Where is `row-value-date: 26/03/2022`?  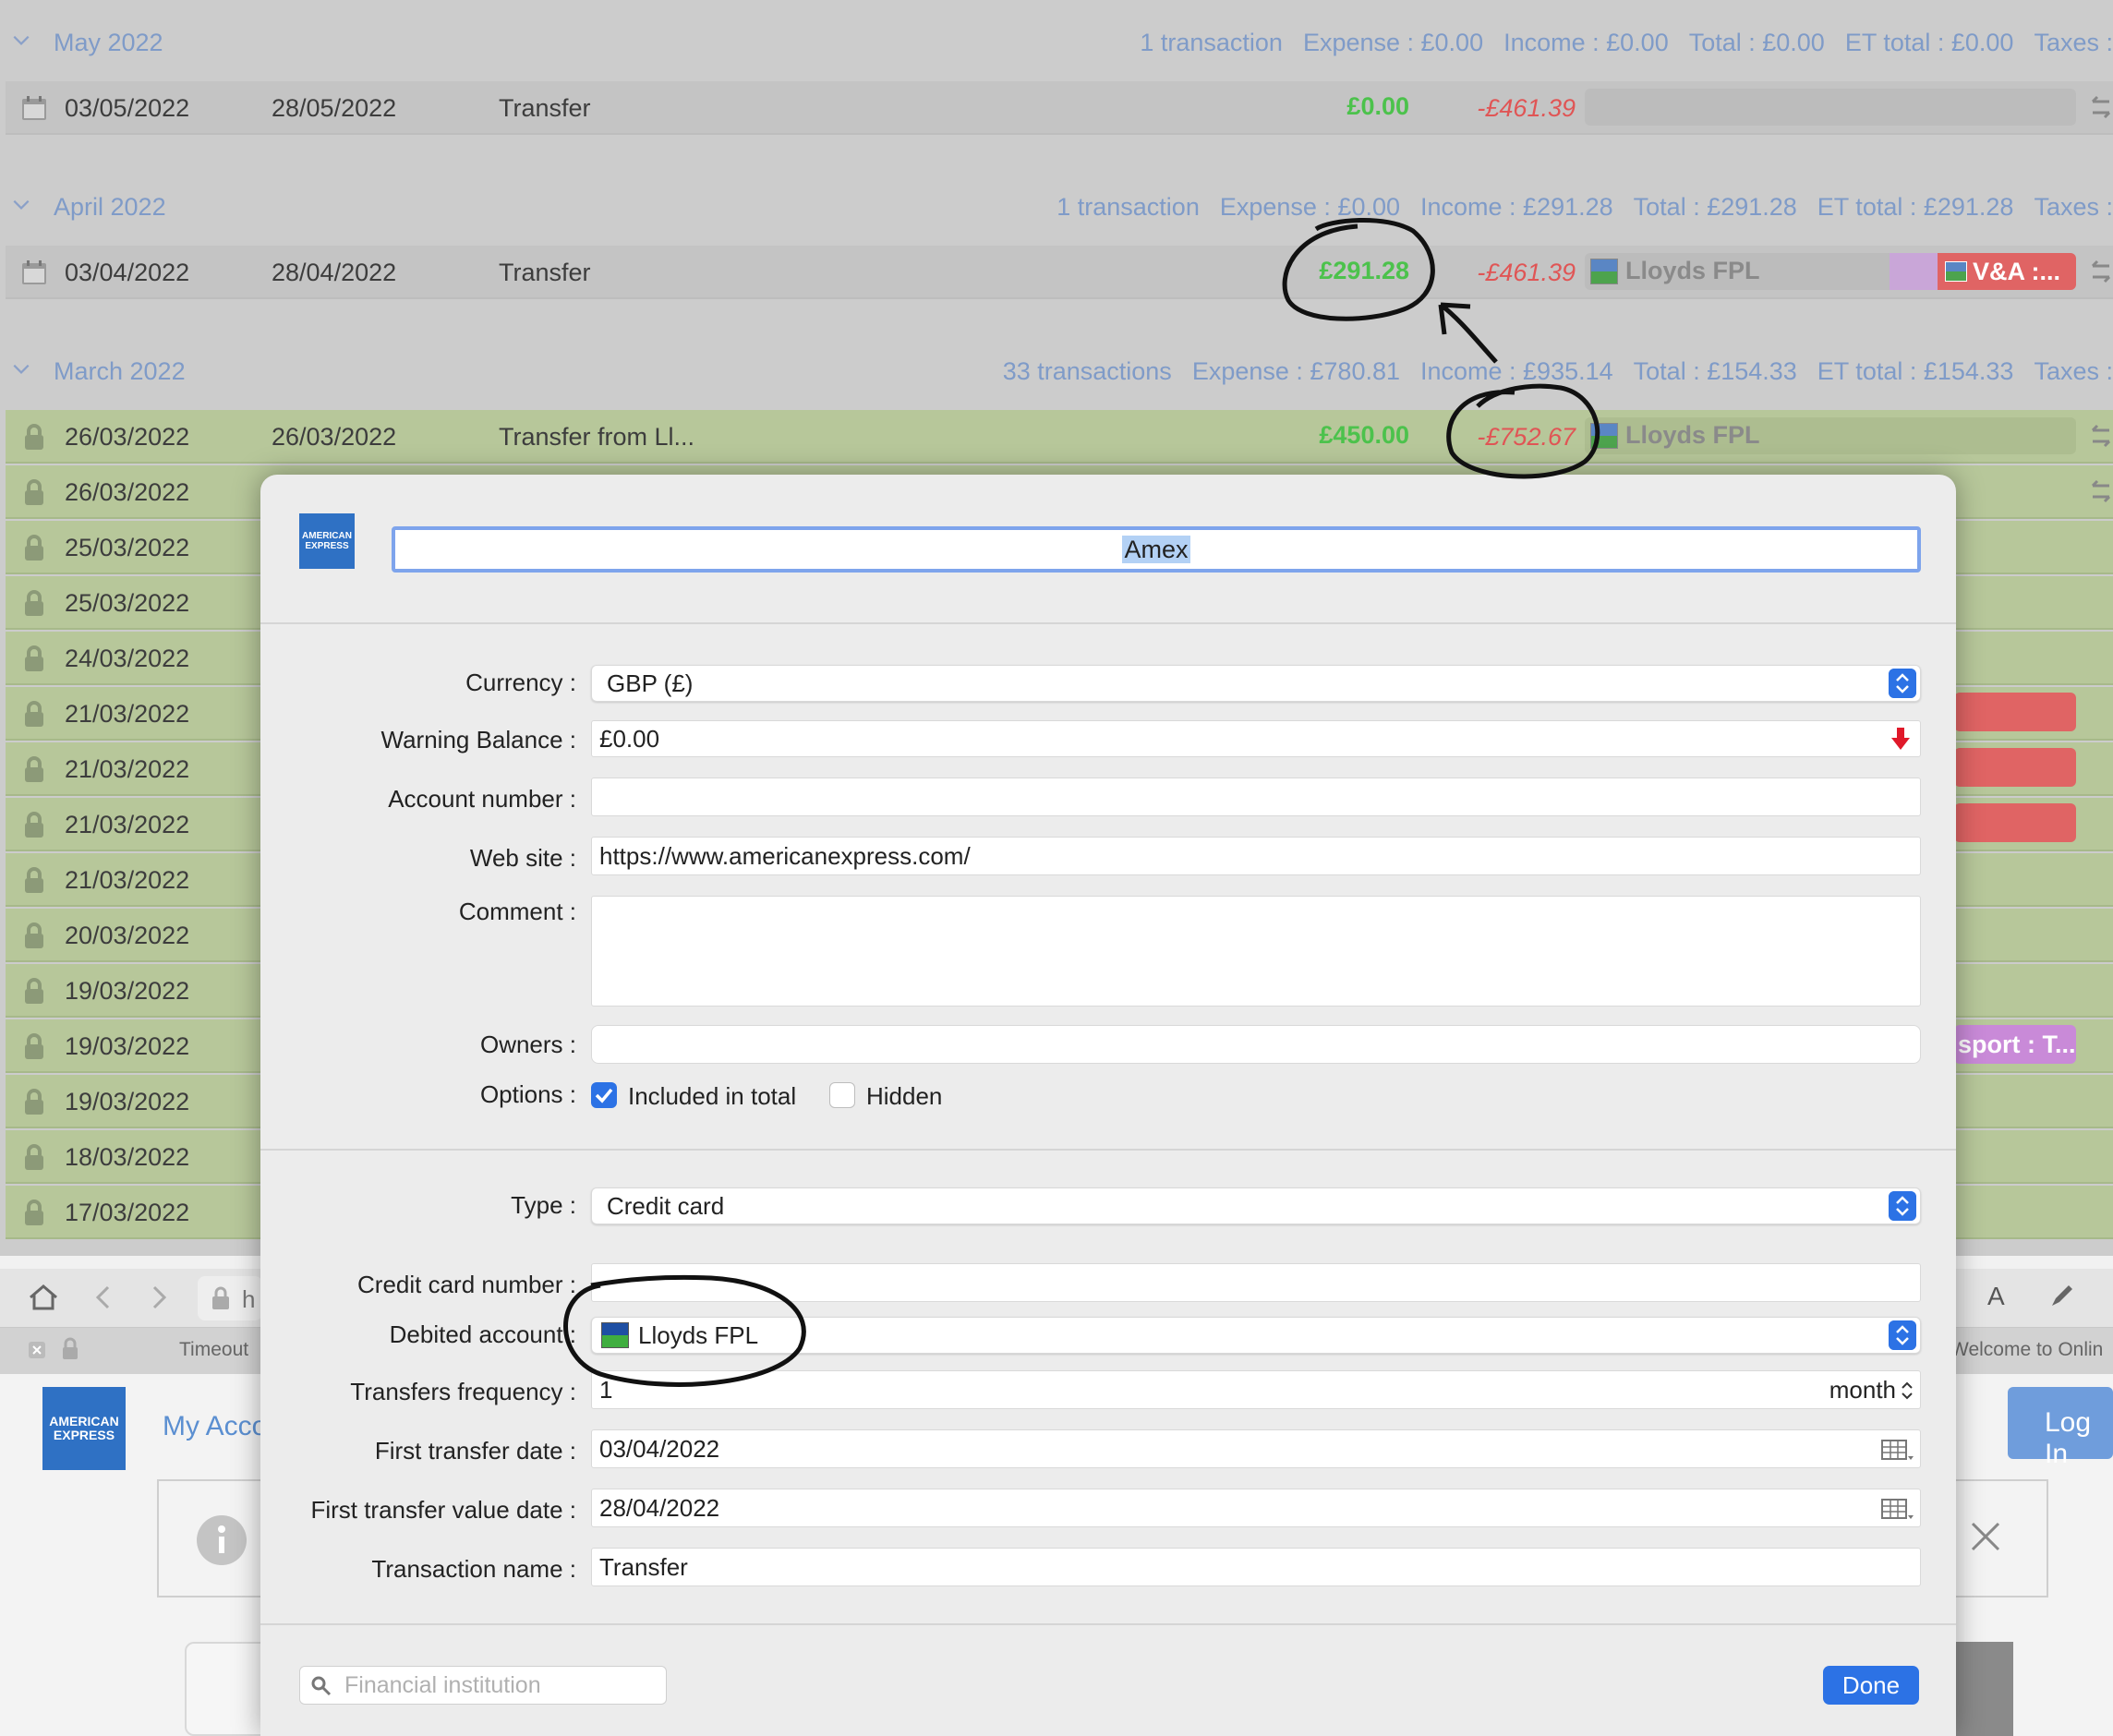
row-value-date: 26/03/2022 is located at coordinates (334, 437).